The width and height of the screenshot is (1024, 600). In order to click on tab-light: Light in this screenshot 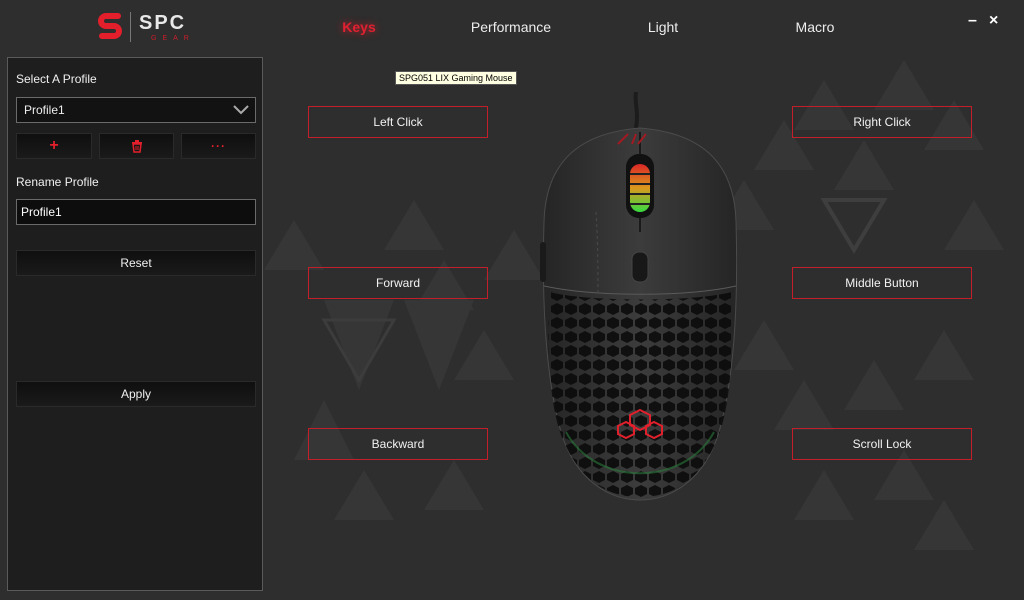, I will do `click(663, 27)`.